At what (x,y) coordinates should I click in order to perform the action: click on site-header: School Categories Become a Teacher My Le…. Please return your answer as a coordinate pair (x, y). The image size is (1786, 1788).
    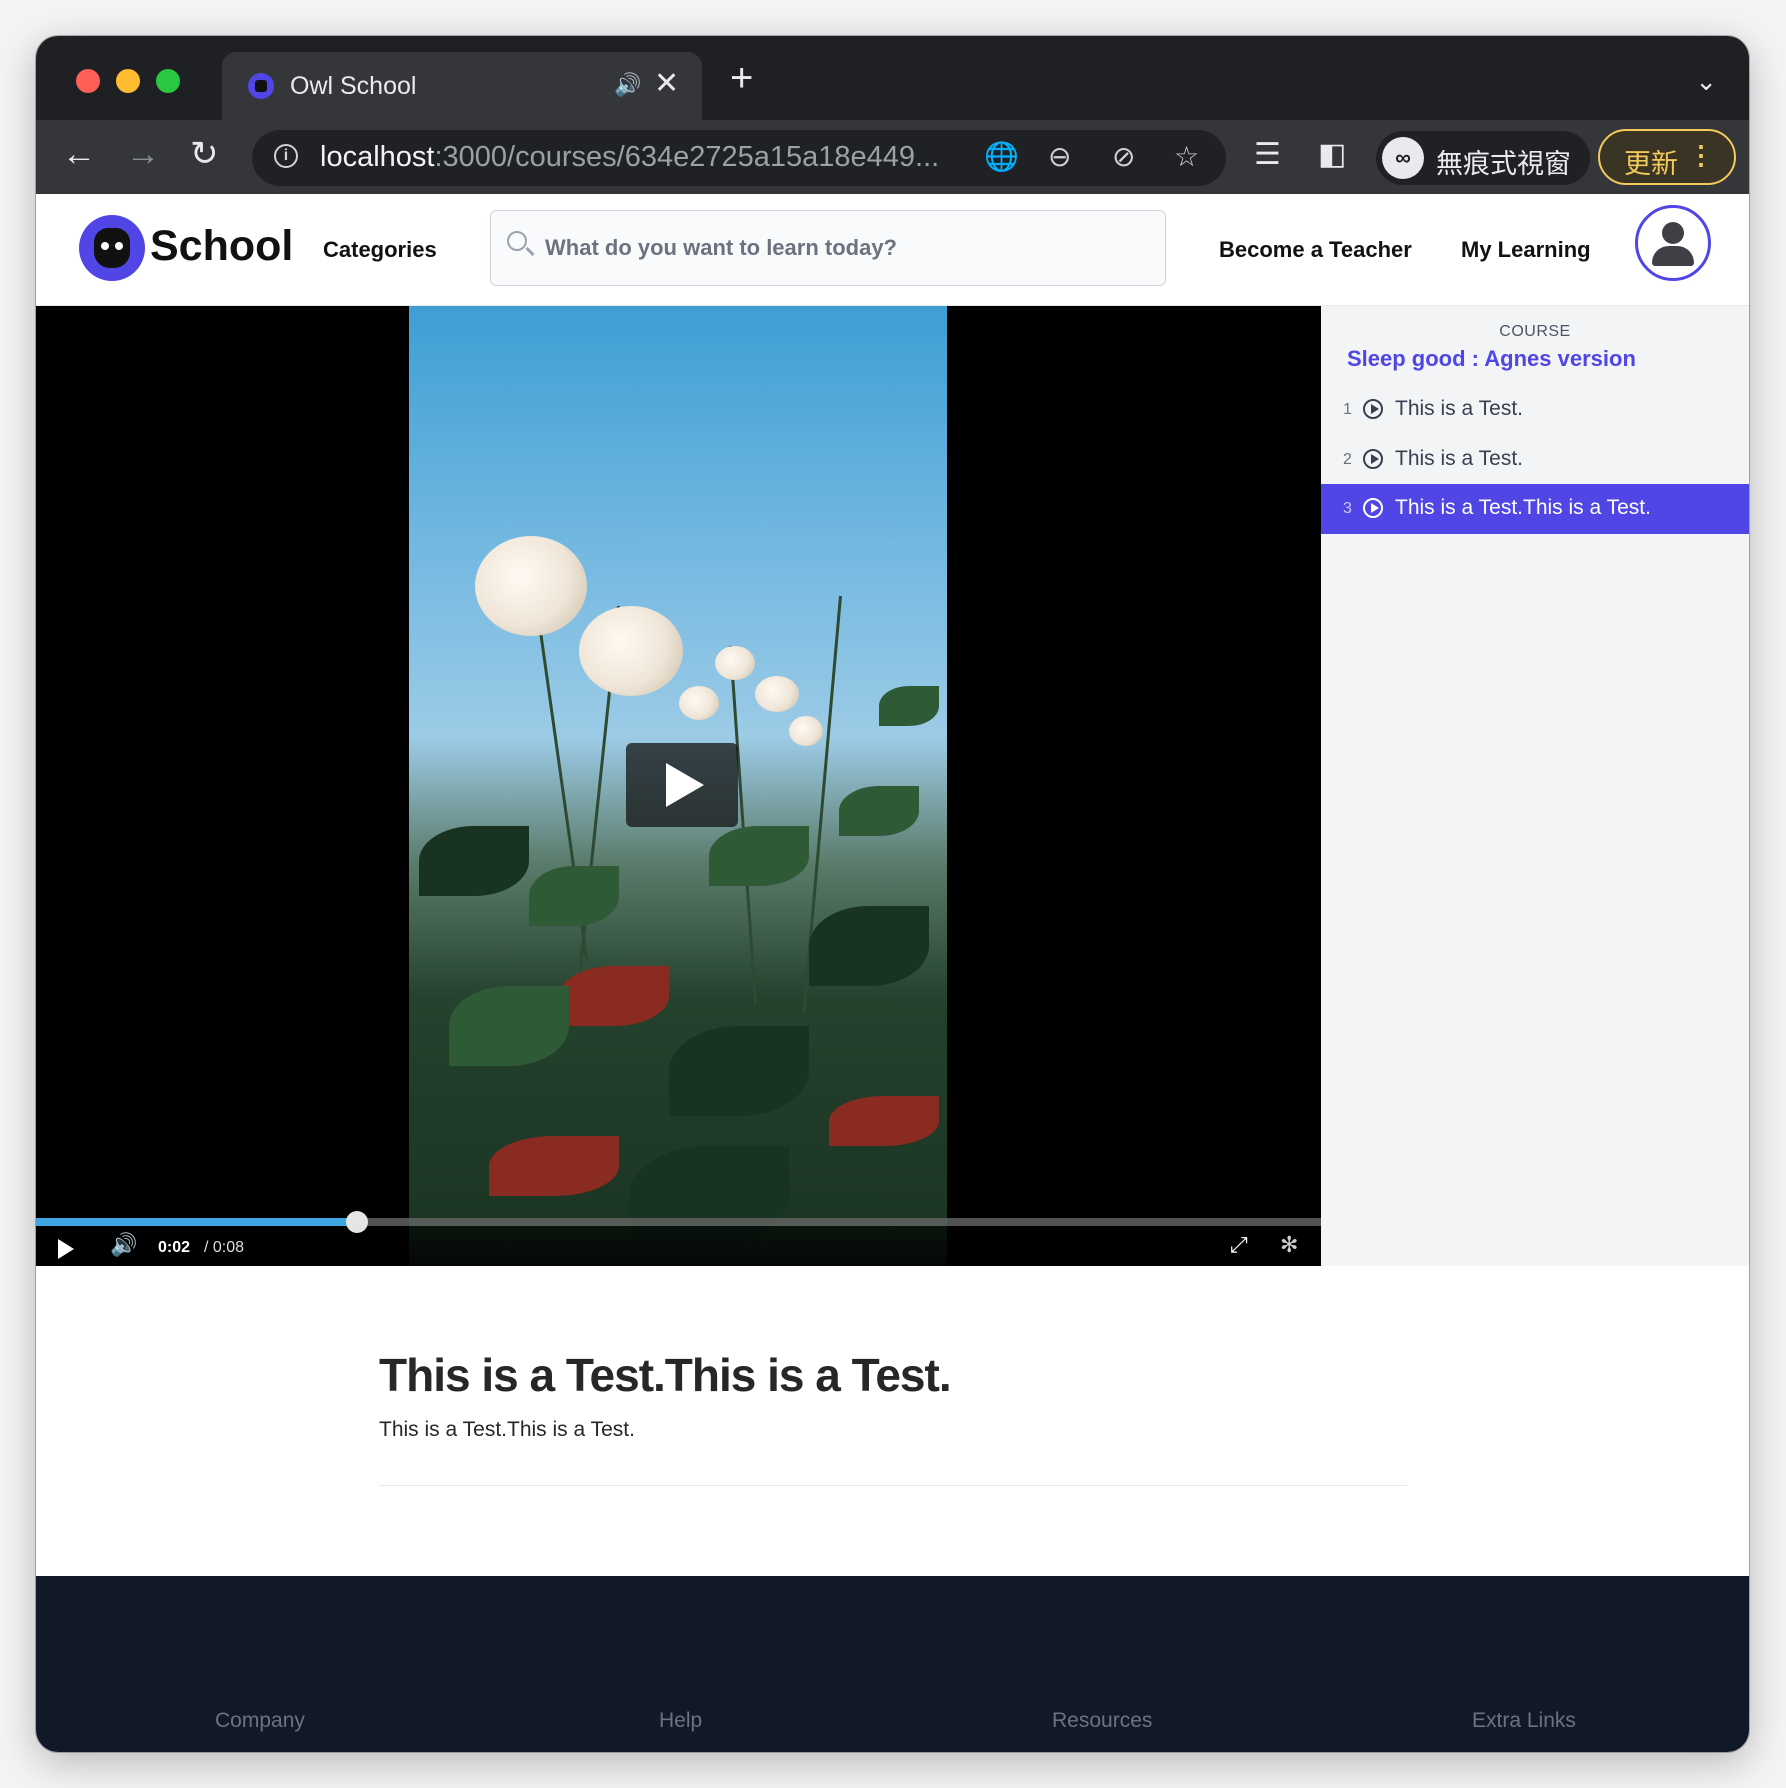
    Looking at the image, I should click on (892, 250).